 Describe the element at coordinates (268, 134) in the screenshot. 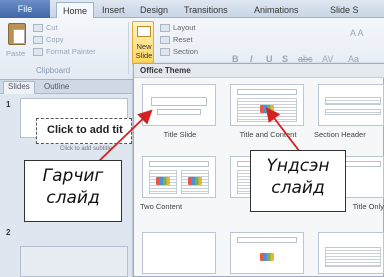

I see `layout-caption: Title and Content` at that location.